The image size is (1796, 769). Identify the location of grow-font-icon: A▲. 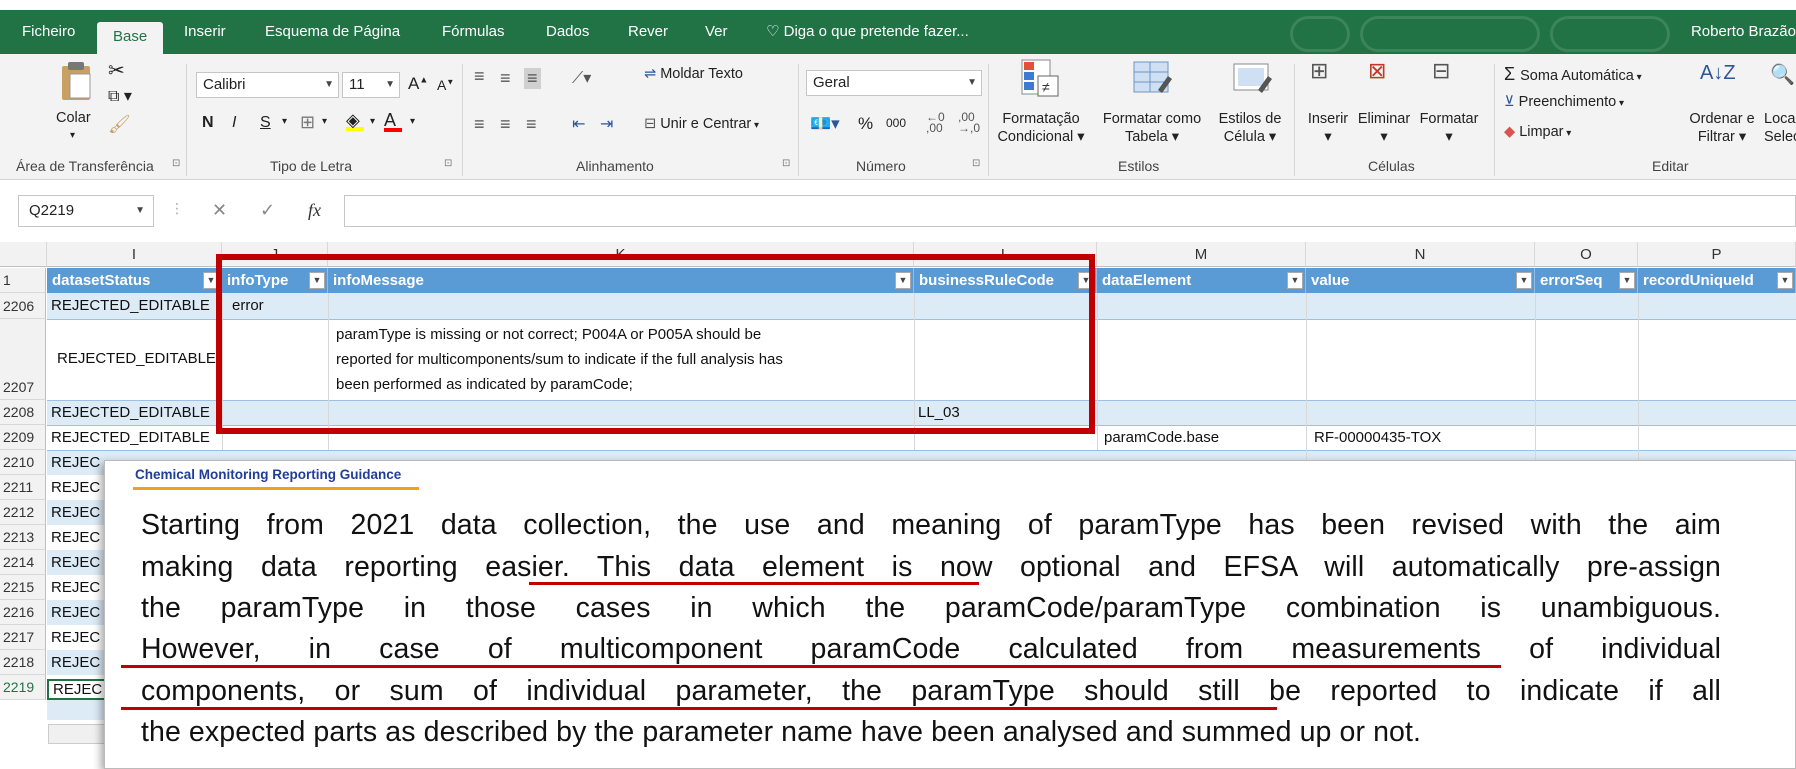
(418, 84).